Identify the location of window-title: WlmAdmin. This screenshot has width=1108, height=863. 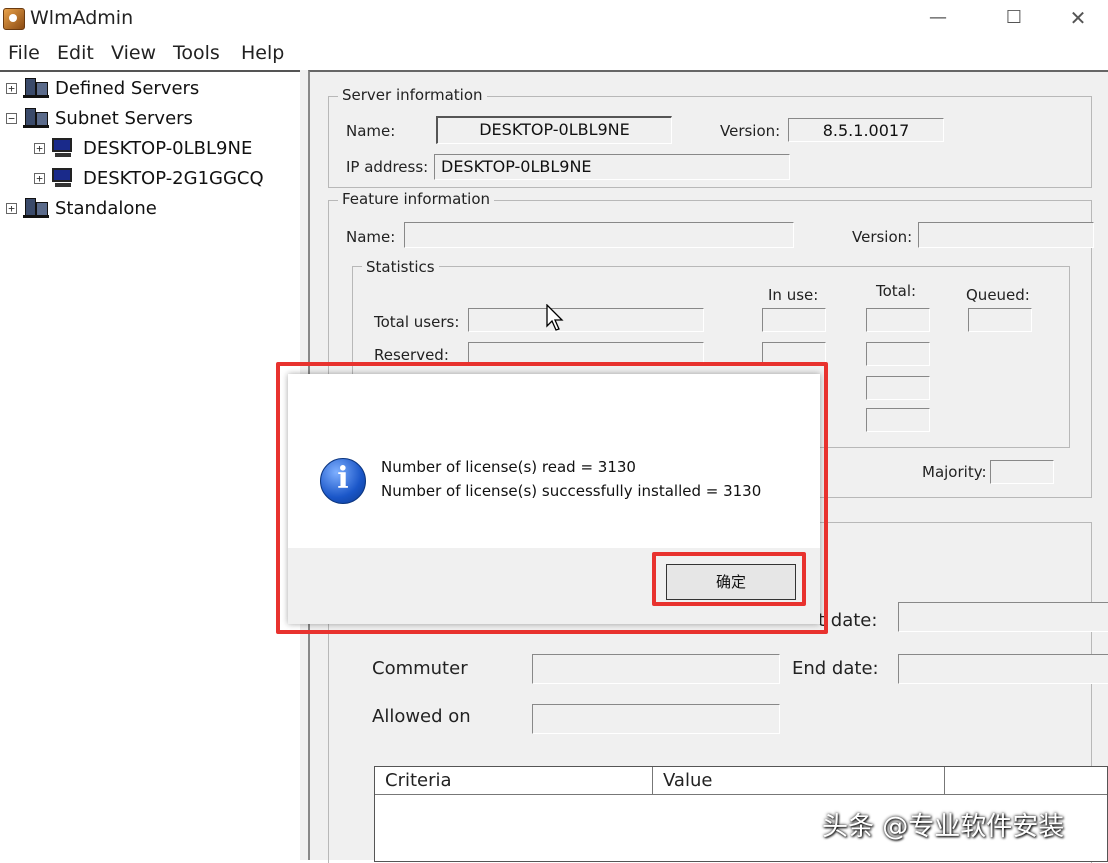
(82, 18).